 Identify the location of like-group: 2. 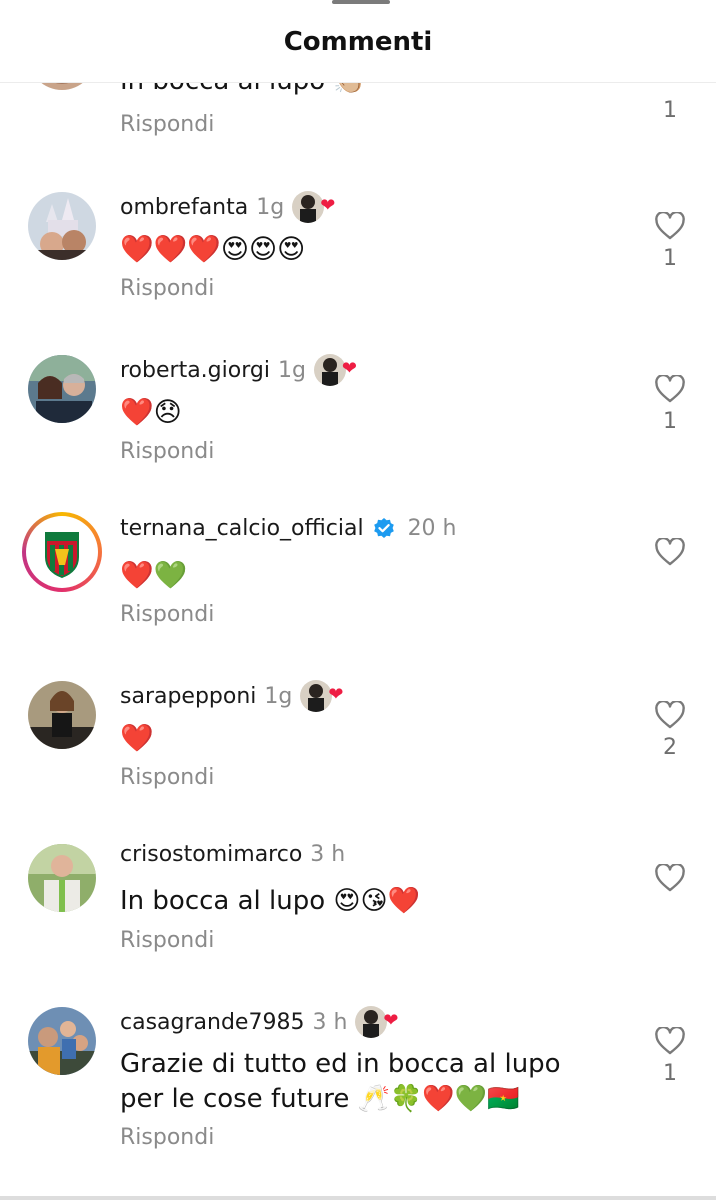
(670, 730).